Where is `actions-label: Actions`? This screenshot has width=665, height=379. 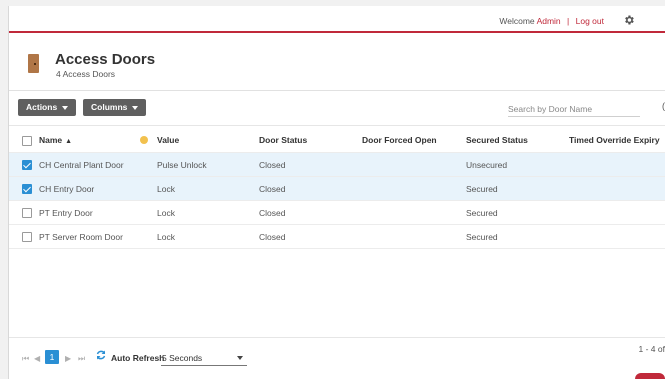
actions-label: Actions is located at coordinates (42, 107).